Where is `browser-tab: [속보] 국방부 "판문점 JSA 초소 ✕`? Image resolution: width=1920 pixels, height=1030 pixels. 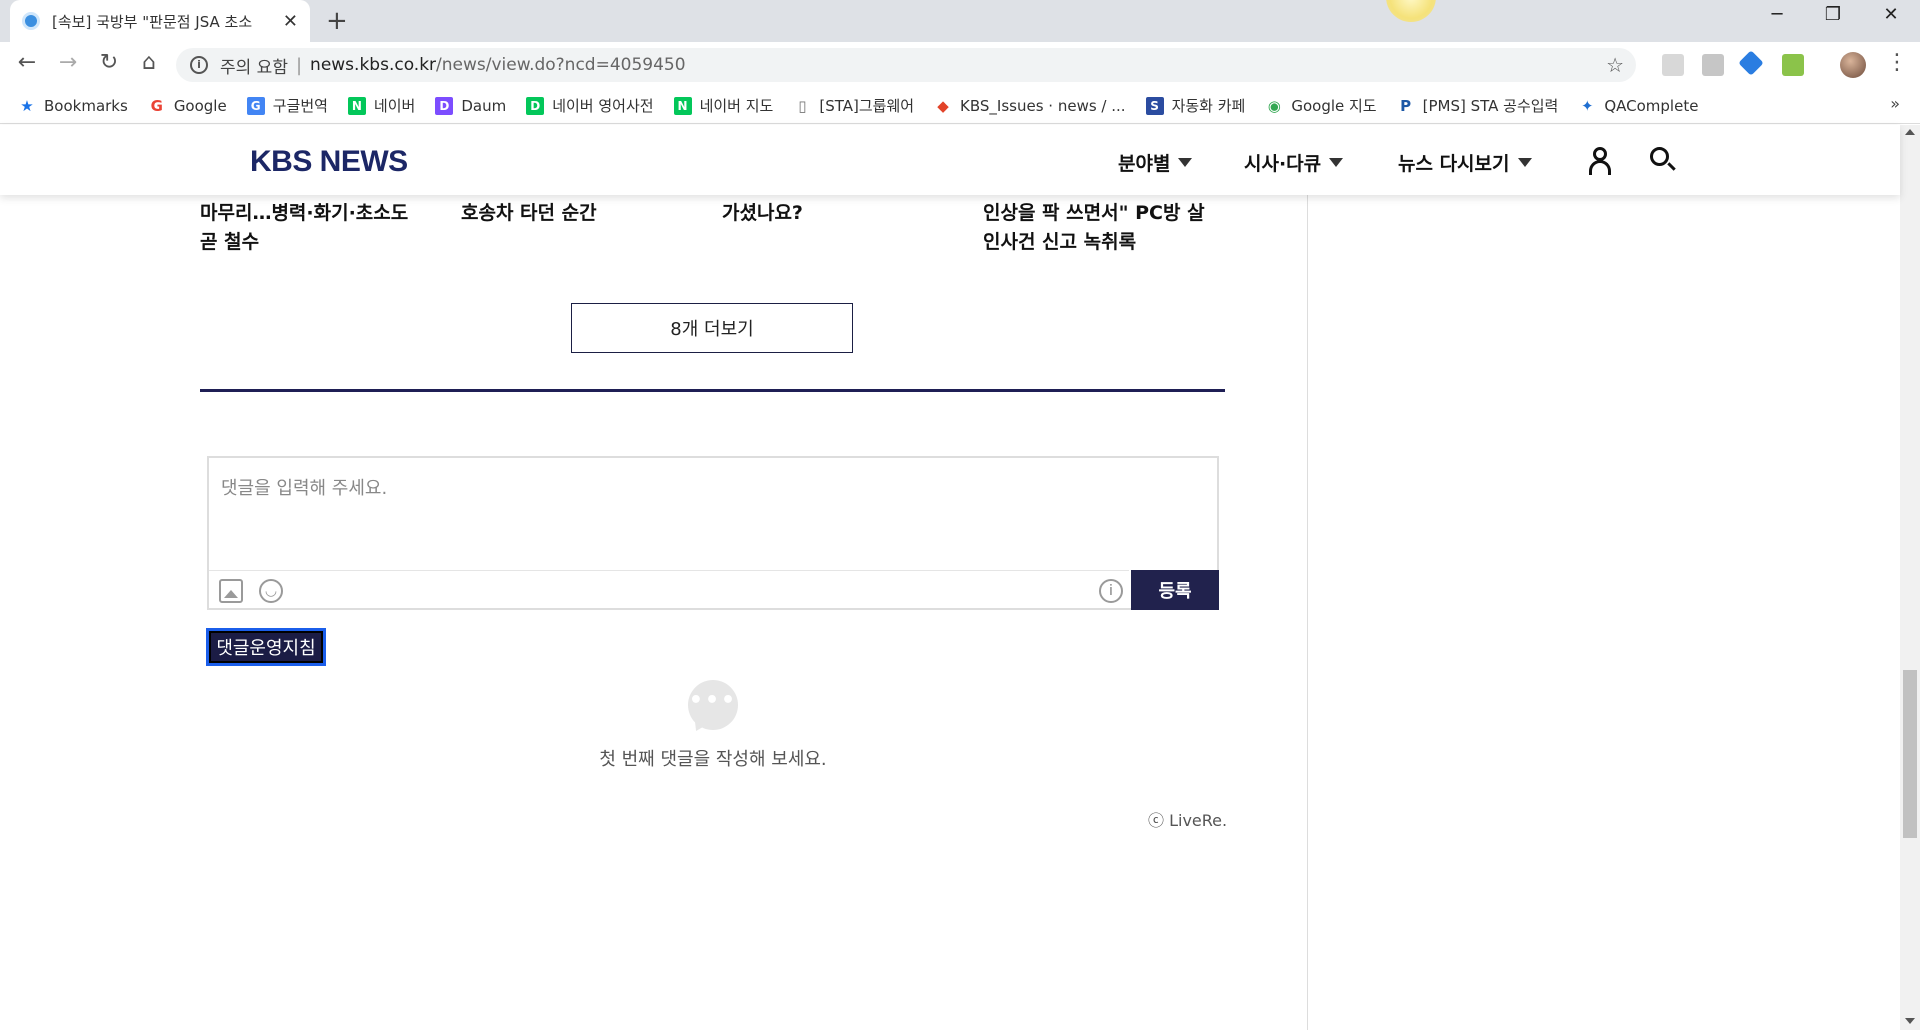
browser-tab: [속보] 국방부 "판문점 JSA 초소 ✕ is located at coordinates (160, 21).